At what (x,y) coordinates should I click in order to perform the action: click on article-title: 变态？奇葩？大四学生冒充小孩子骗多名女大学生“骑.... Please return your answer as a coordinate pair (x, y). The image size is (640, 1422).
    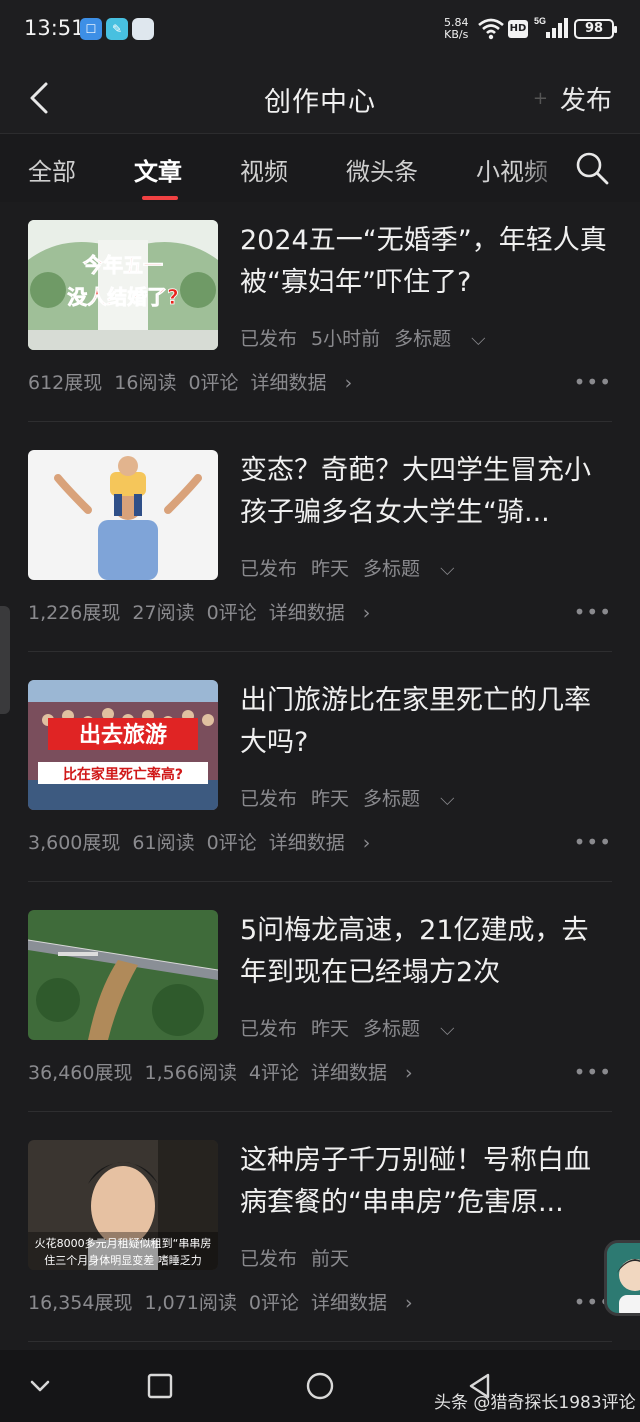
    Looking at the image, I should click on (425, 492).